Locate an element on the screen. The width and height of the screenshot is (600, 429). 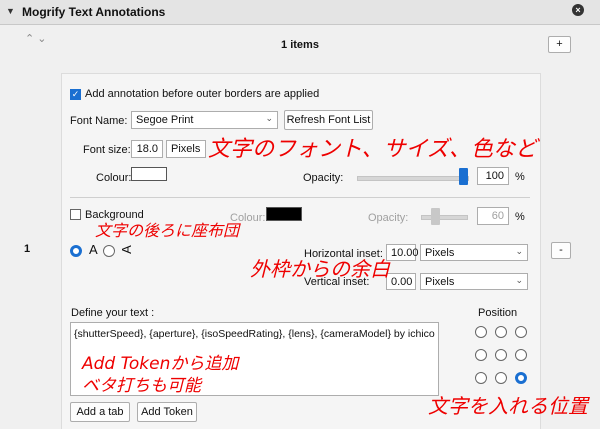
remove-item-button: - is located at coordinates (561, 250).